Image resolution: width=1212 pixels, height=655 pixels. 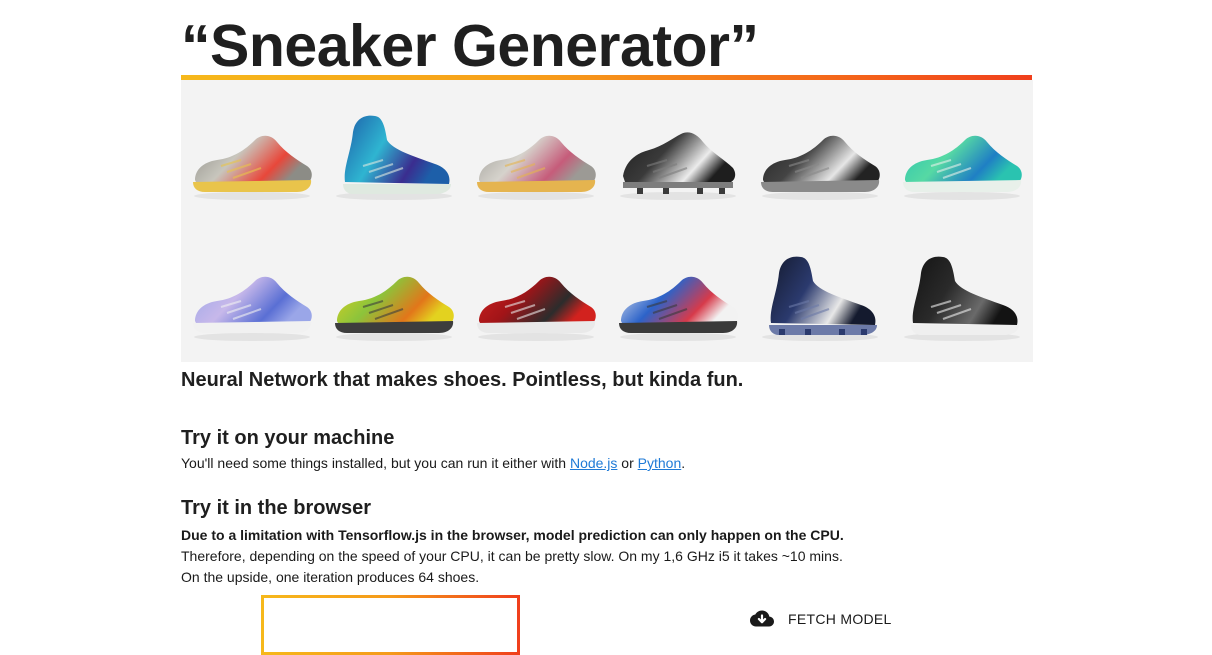 What do you see at coordinates (470, 46) in the screenshot?
I see `page-title: “Sneaker Generator”` at bounding box center [470, 46].